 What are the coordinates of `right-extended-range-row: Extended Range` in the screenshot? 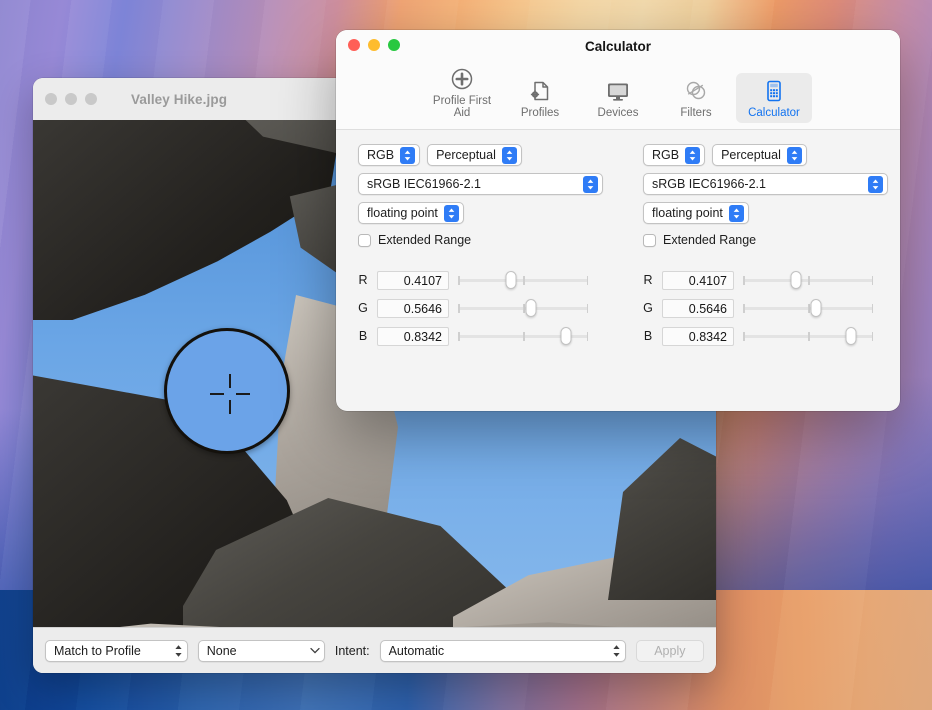 It's located at (765, 240).